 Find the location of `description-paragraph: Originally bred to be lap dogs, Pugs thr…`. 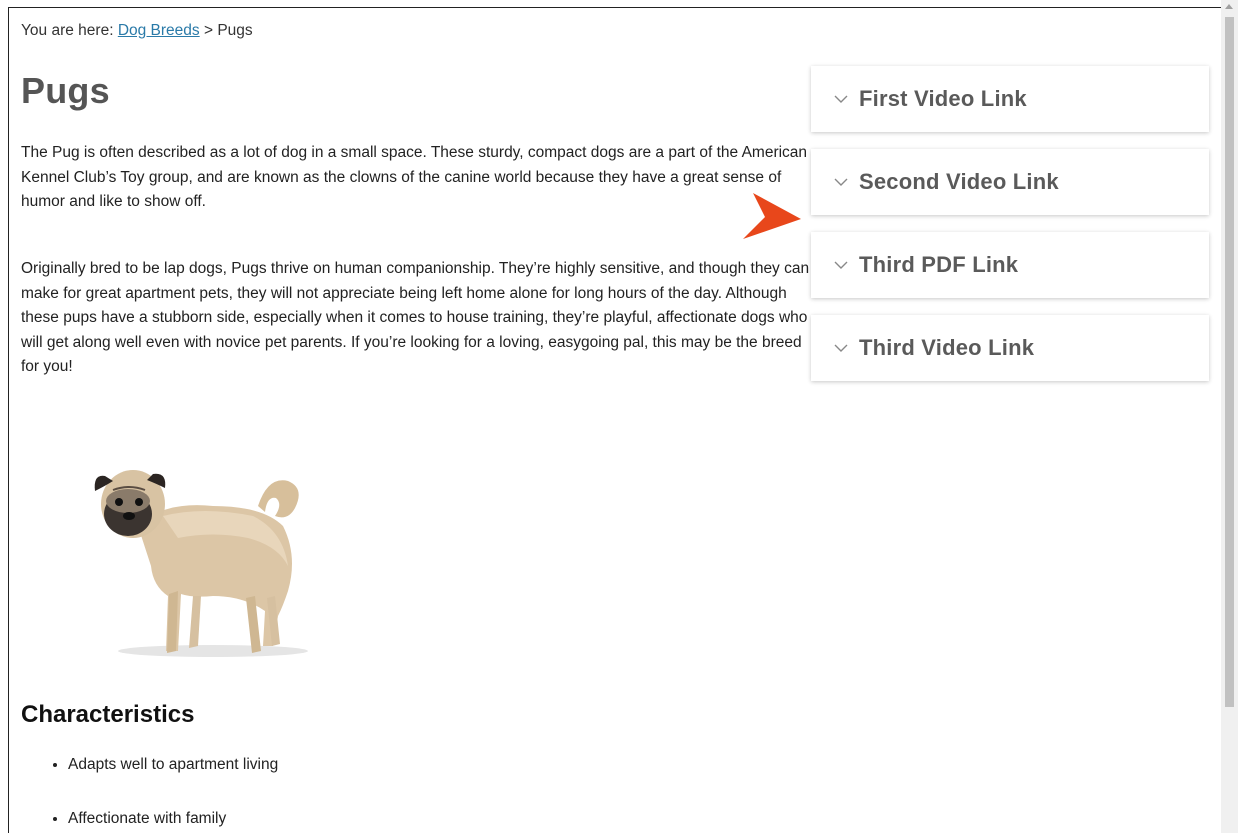

description-paragraph: Originally bred to be lap dogs, Pugs thr… is located at coordinates (415, 317).